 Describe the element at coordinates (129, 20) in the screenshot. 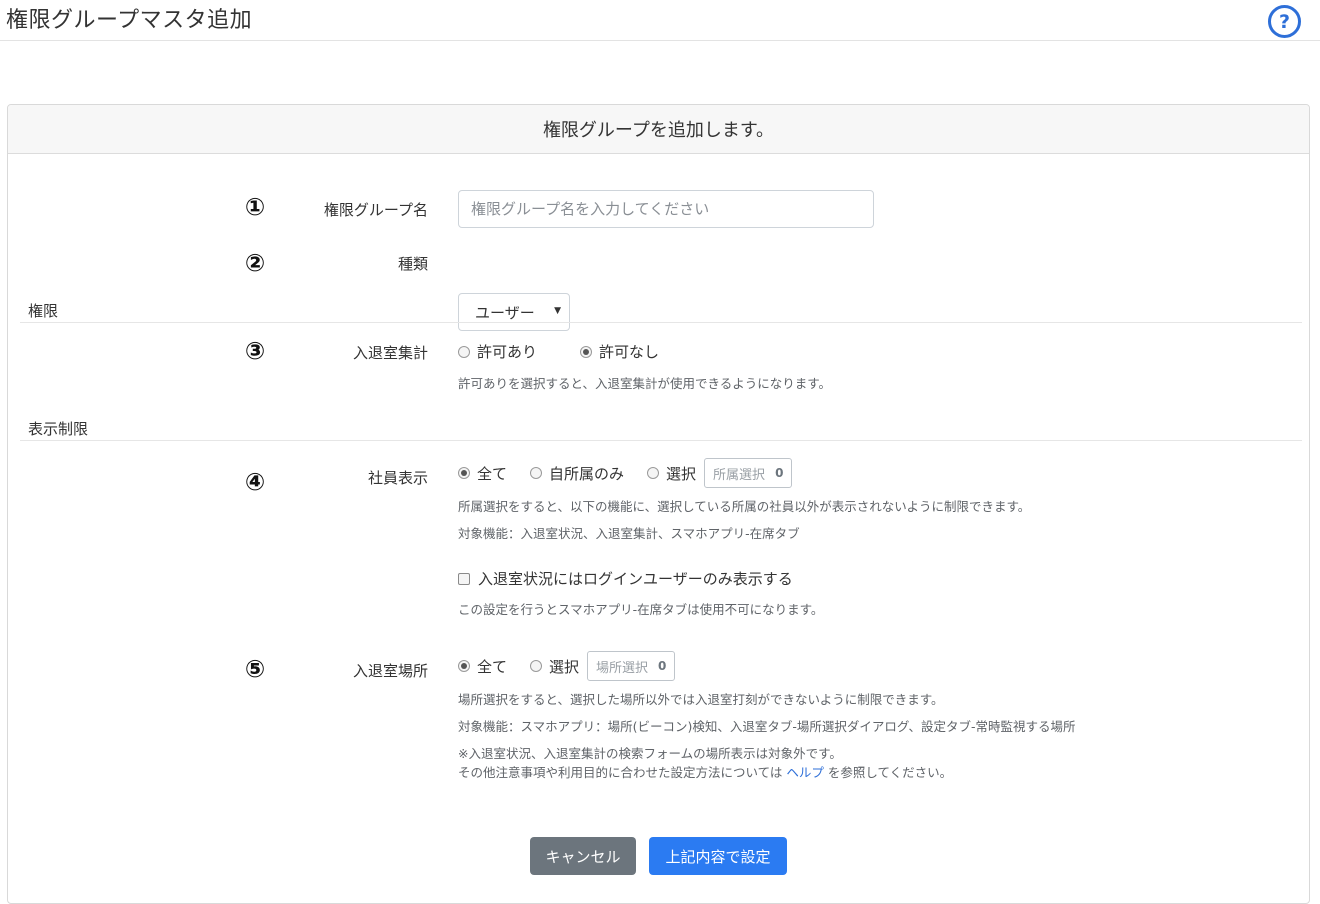

I see `page-title: 権限グループマスタ追加` at that location.